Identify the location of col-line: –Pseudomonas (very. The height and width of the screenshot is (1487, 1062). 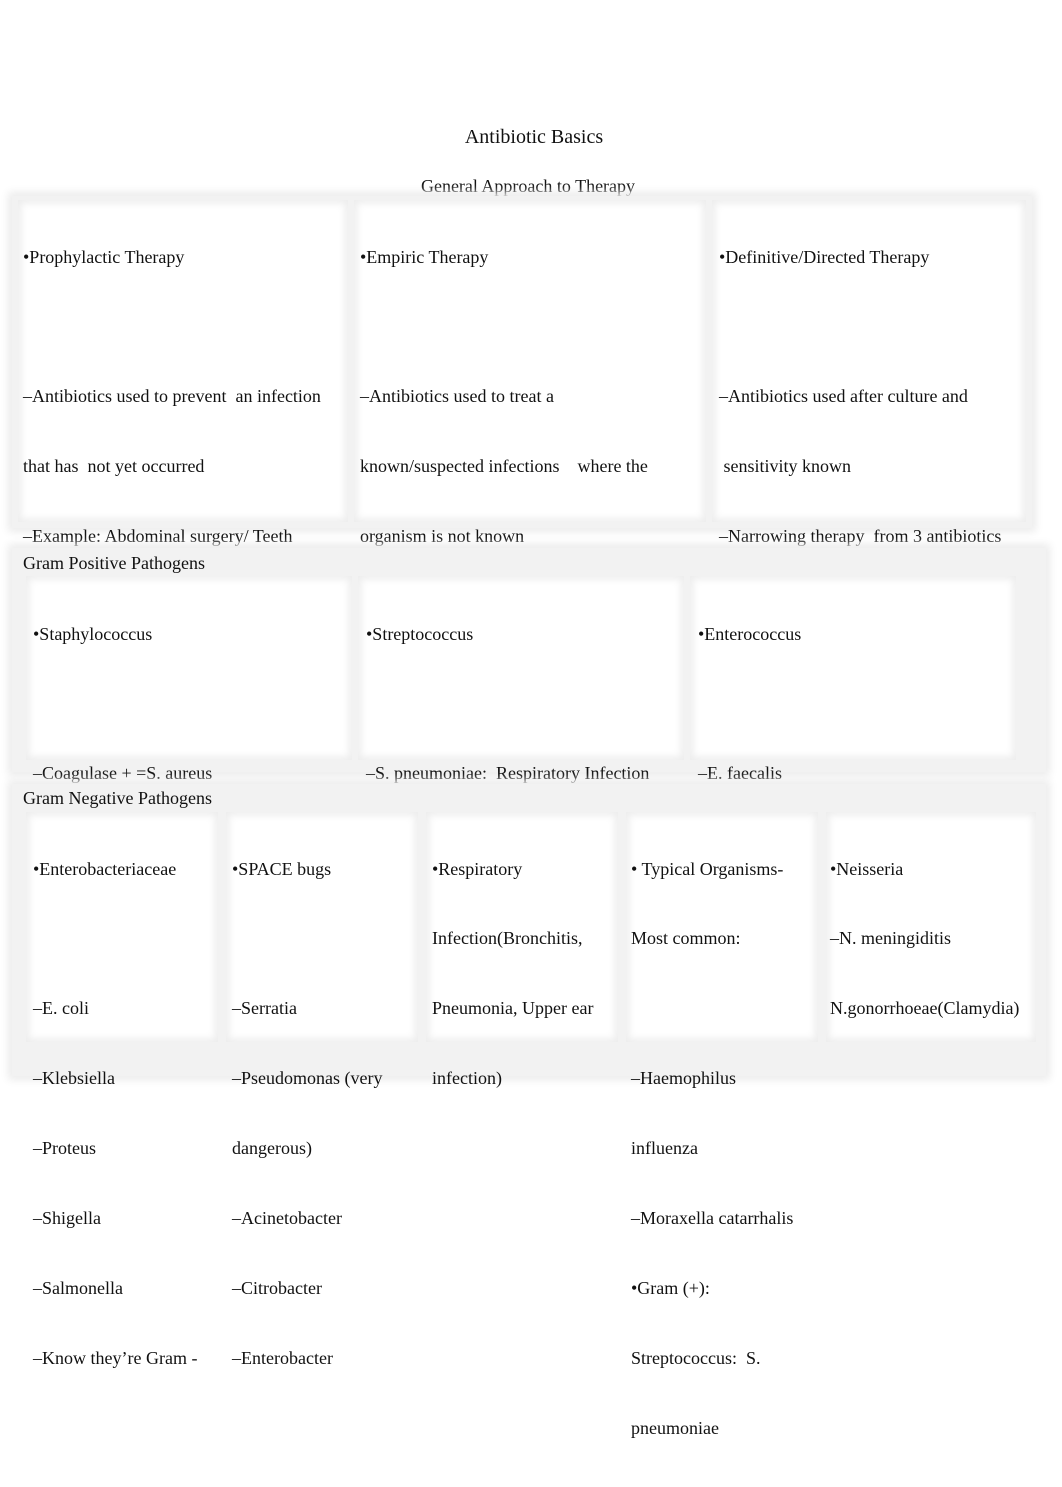
(307, 1078).